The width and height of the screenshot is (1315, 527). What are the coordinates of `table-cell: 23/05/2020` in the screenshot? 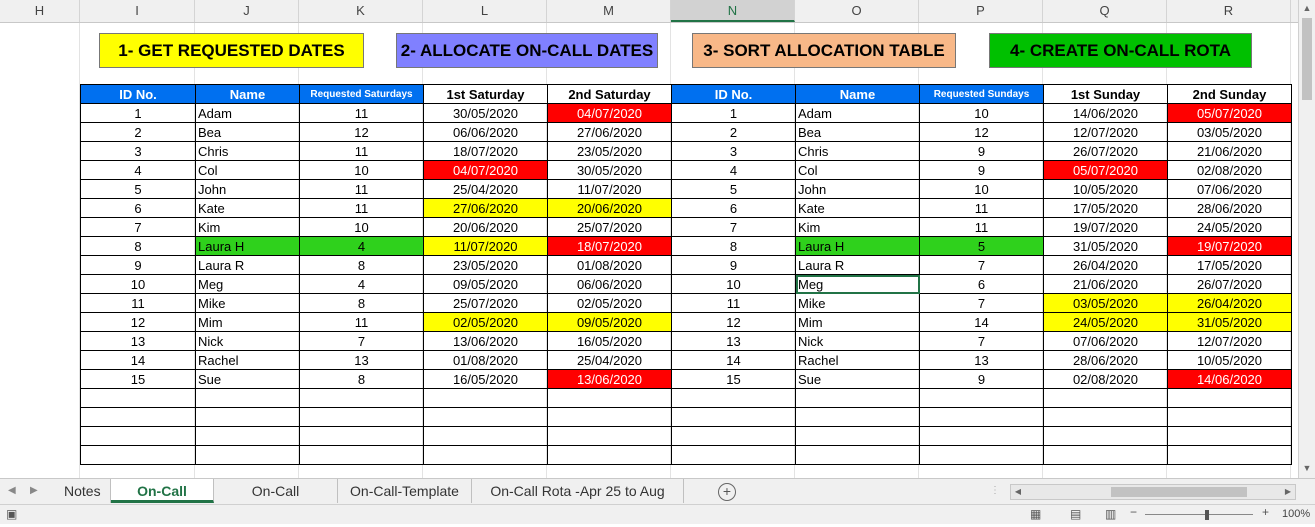 It's located at (609, 151).